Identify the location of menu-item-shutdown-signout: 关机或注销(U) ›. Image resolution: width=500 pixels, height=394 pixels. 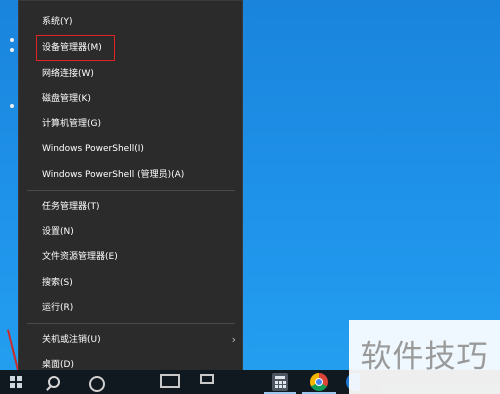
(130, 340).